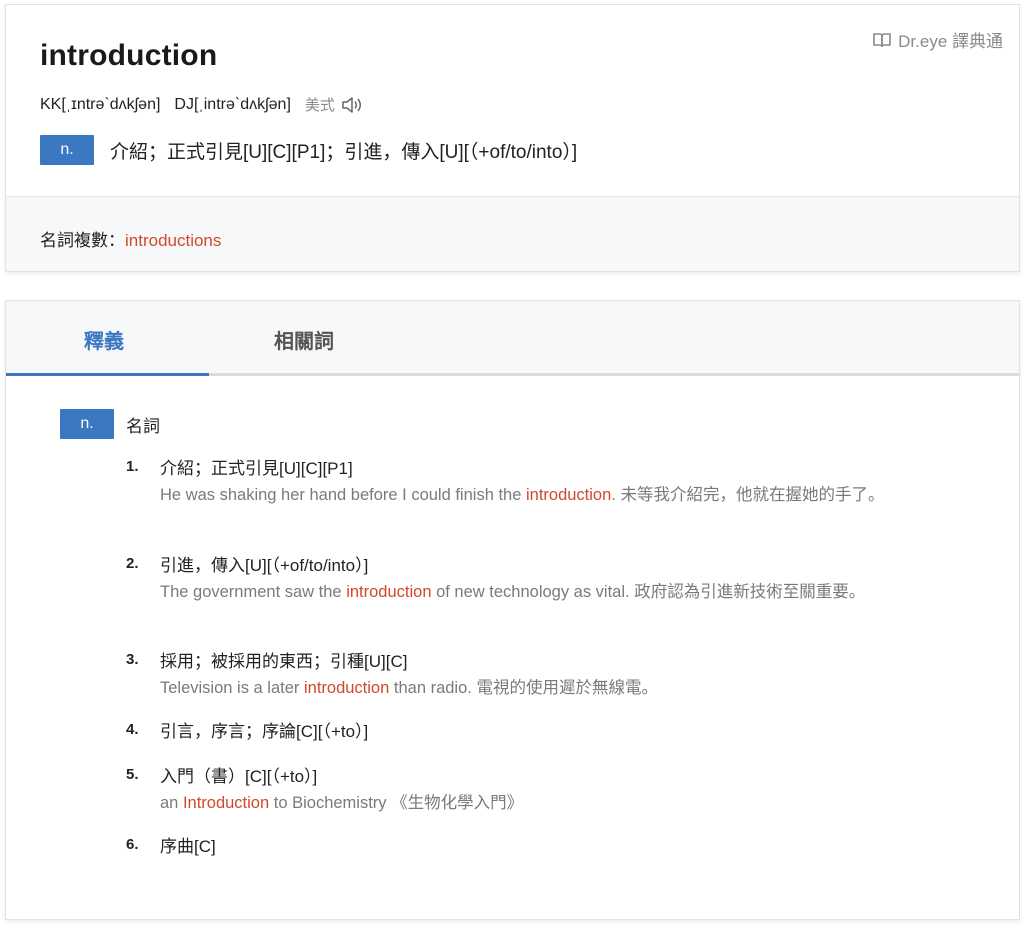 Image resolution: width=1024 pixels, height=928 pixels. Describe the element at coordinates (100, 104) in the screenshot. I see `kk-phonetic: KK[ˌɪntrə`dʌkʃən]` at that location.